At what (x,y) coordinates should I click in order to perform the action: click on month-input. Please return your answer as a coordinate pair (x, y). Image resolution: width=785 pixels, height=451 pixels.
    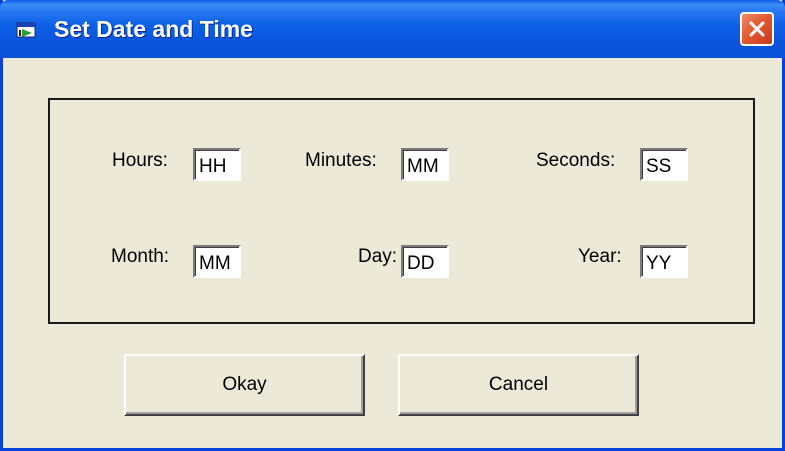
    Looking at the image, I should click on (217, 261).